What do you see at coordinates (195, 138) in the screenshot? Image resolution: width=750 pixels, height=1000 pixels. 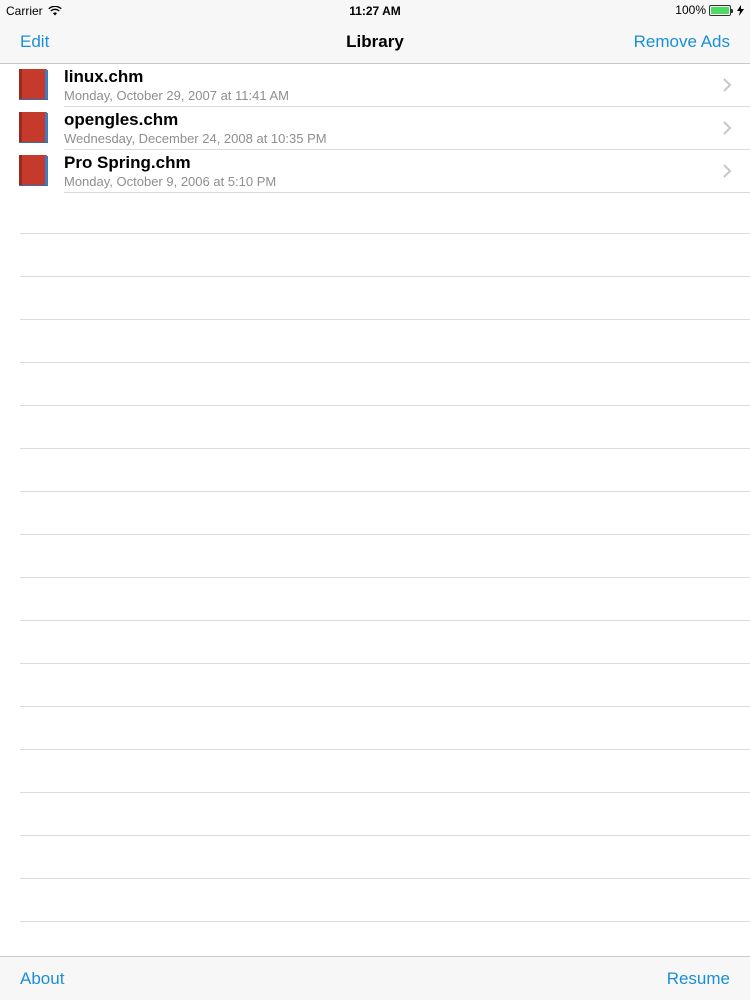 I see `file-date: Wednesday, December 24, 2008 at 10:35 PM` at bounding box center [195, 138].